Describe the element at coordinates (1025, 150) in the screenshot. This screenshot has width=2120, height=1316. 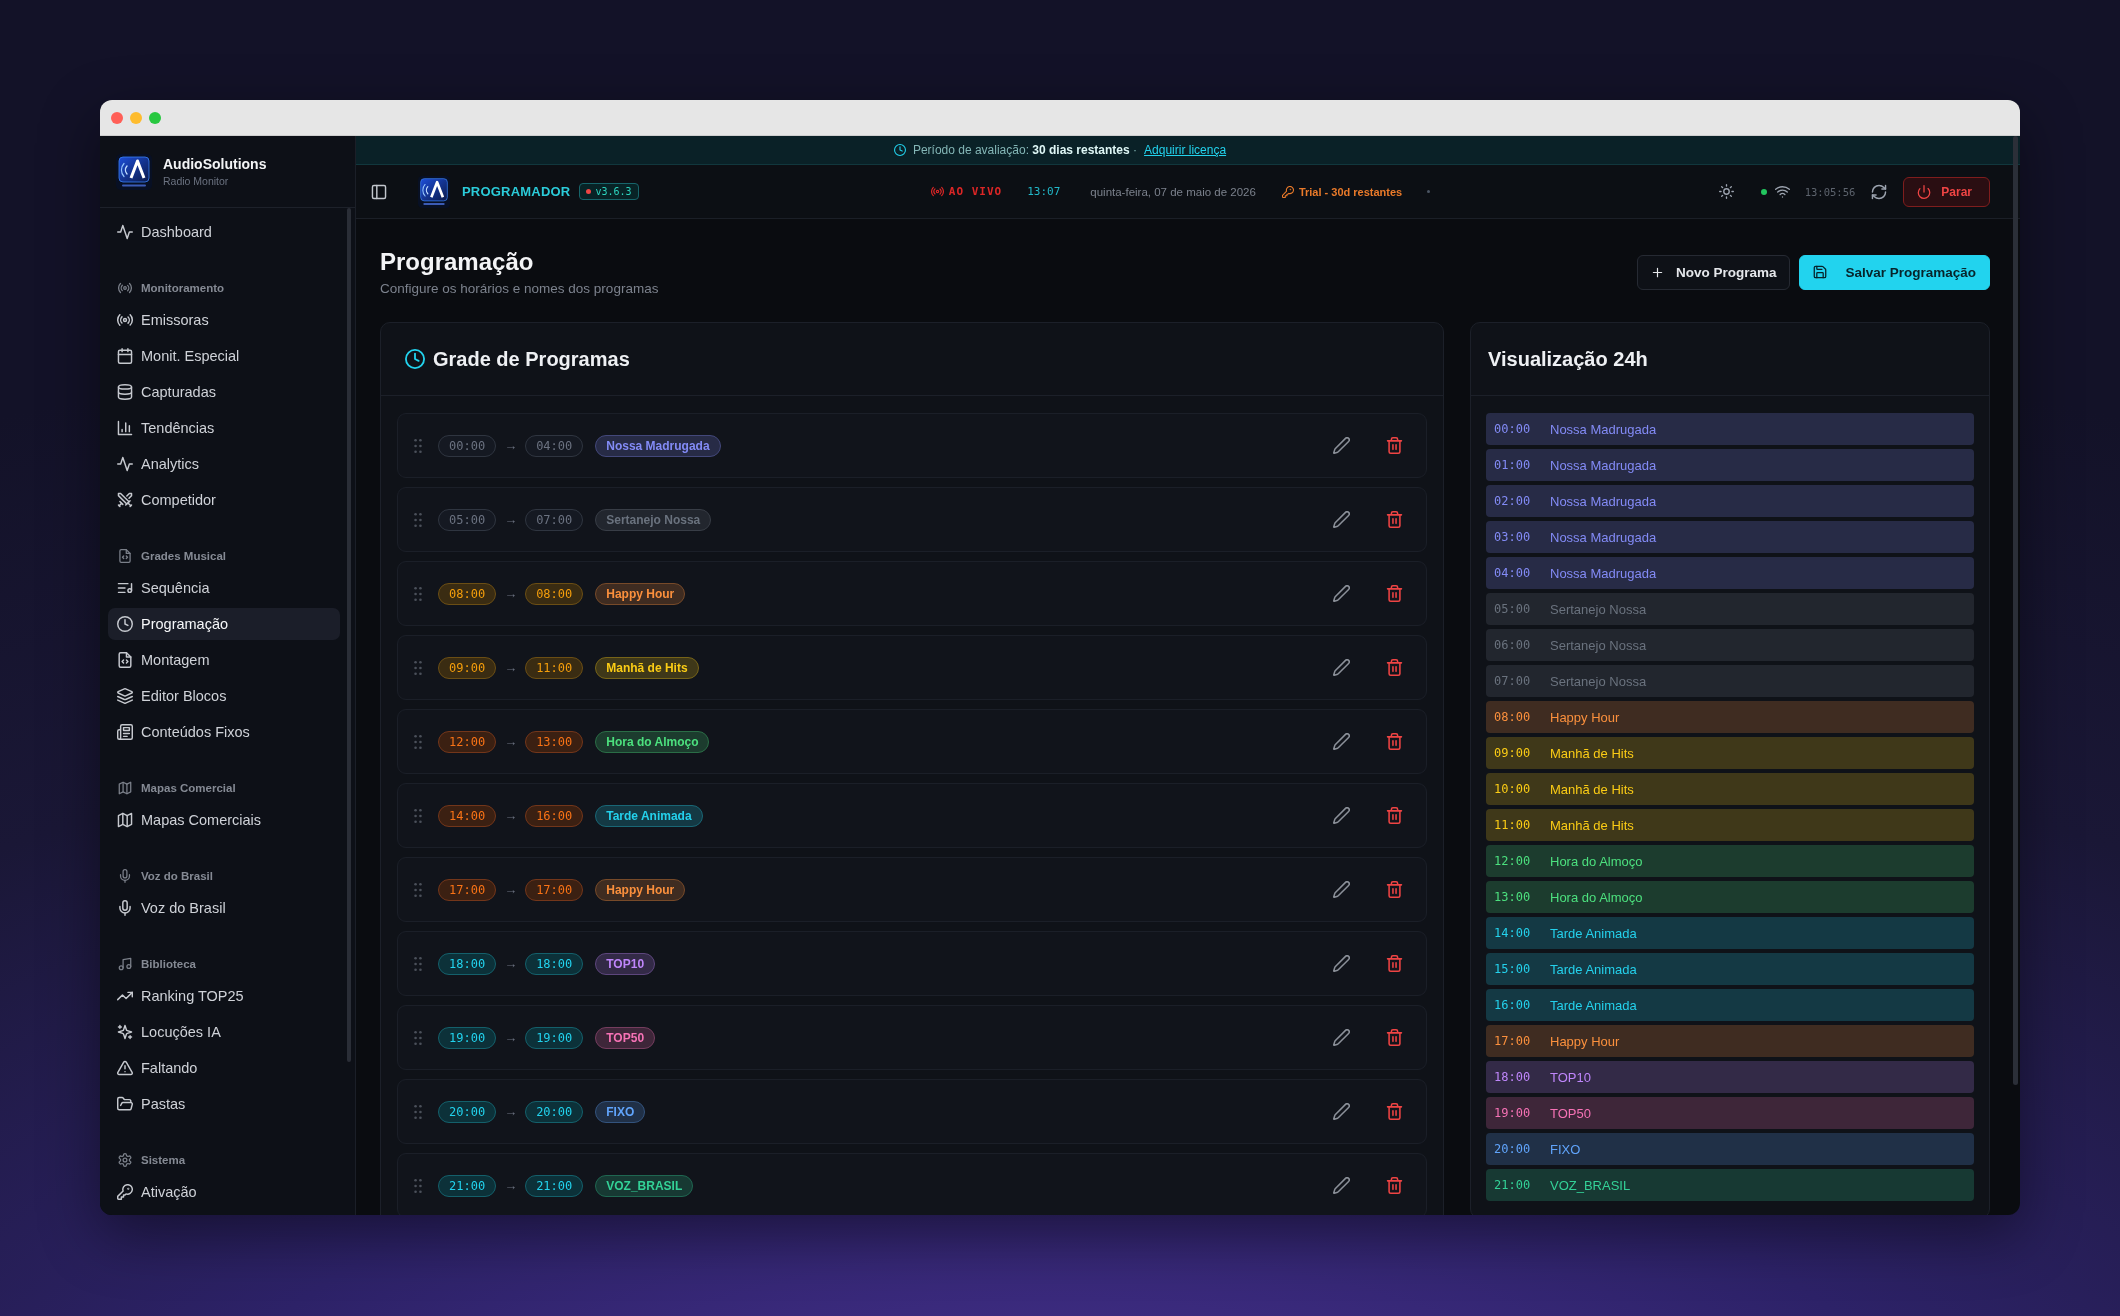
I see `trial-message: Período de avaliação: 30 dias restantes ·` at that location.